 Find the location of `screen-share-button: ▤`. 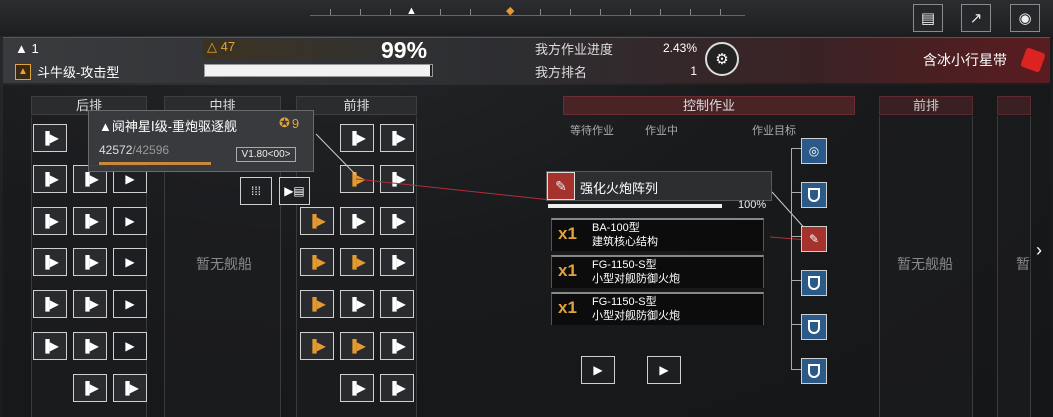

screen-share-button: ▤ is located at coordinates (928, 18).